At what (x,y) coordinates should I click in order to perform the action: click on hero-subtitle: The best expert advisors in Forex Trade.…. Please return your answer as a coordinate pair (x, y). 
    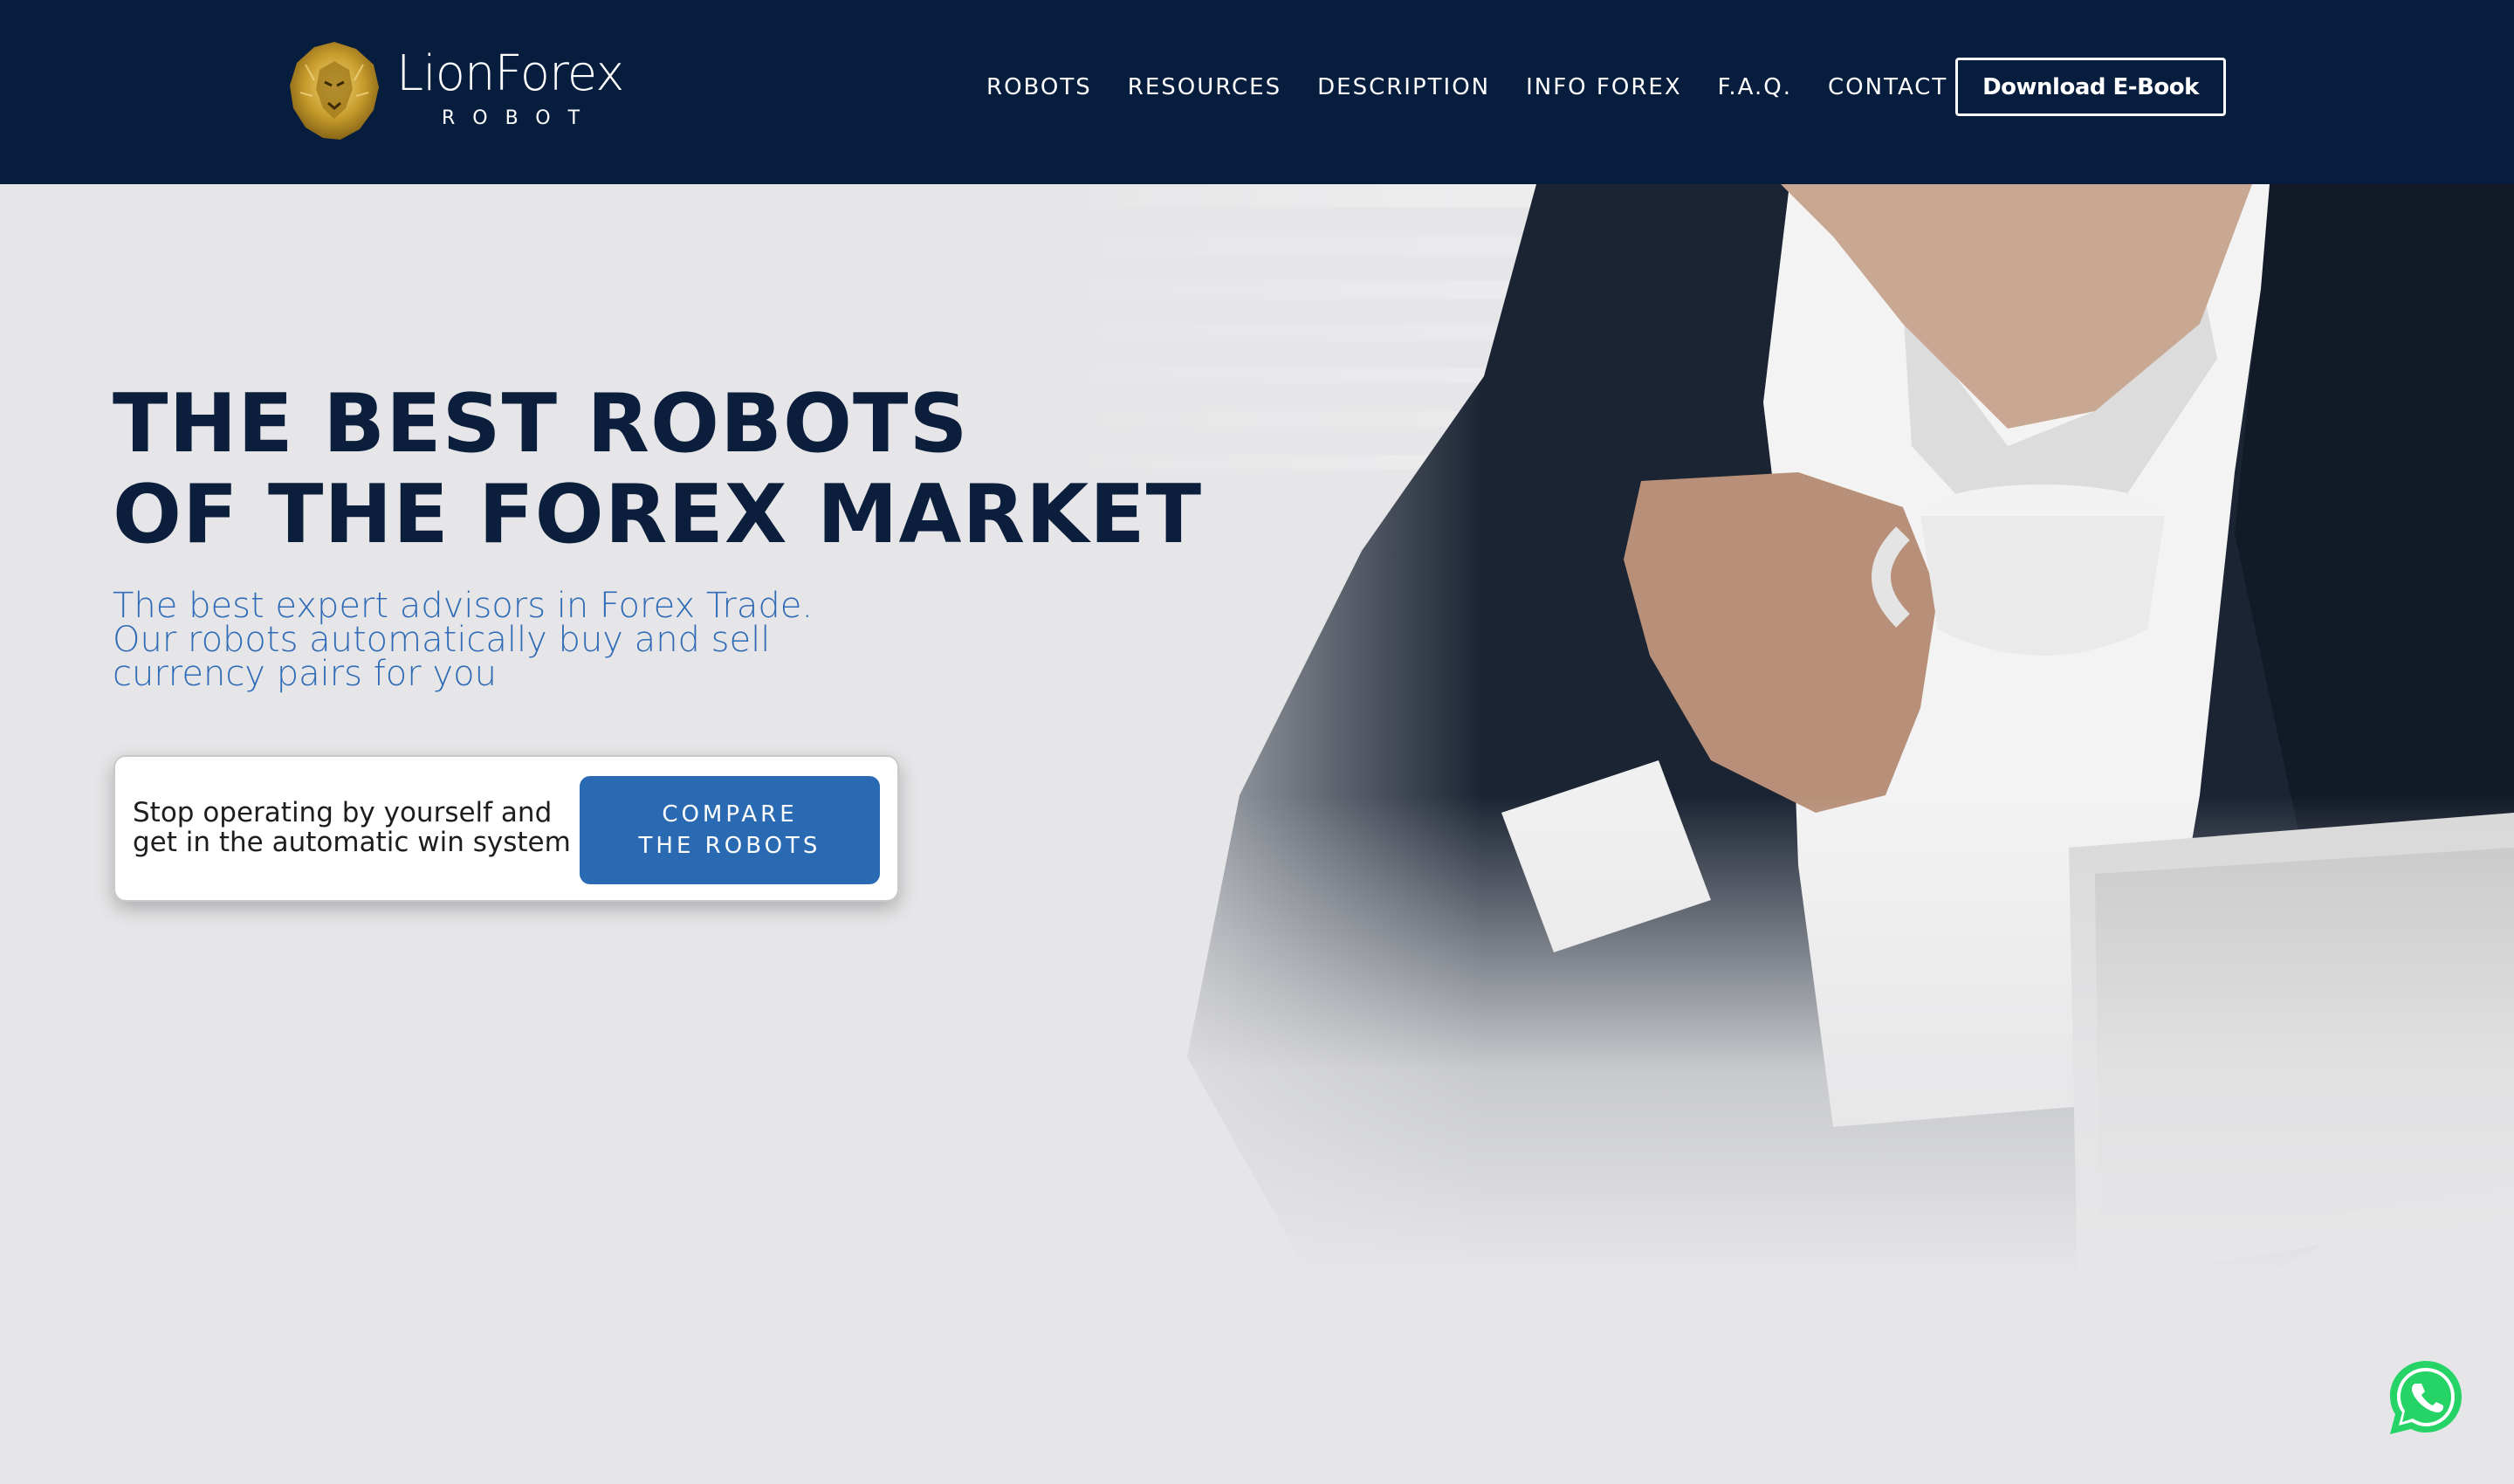
    Looking at the image, I should click on (464, 640).